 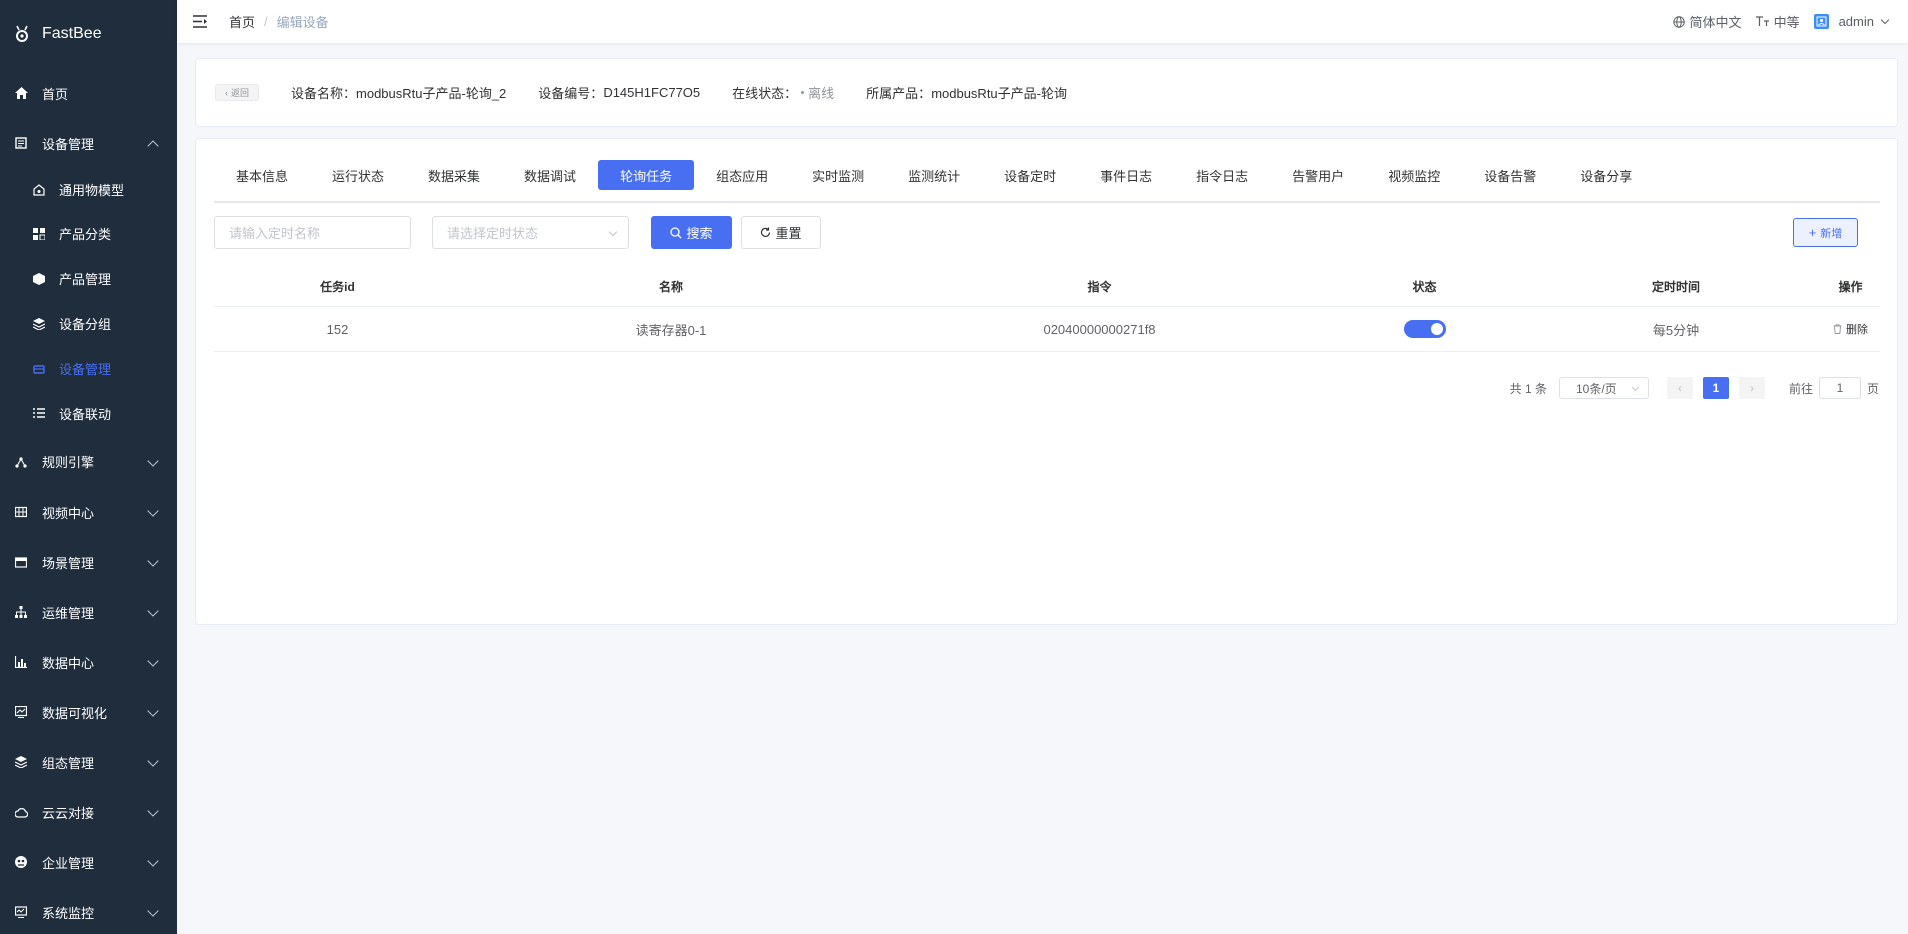 What do you see at coordinates (1679, 388) in the screenshot?
I see `prev-page-button: ‹` at bounding box center [1679, 388].